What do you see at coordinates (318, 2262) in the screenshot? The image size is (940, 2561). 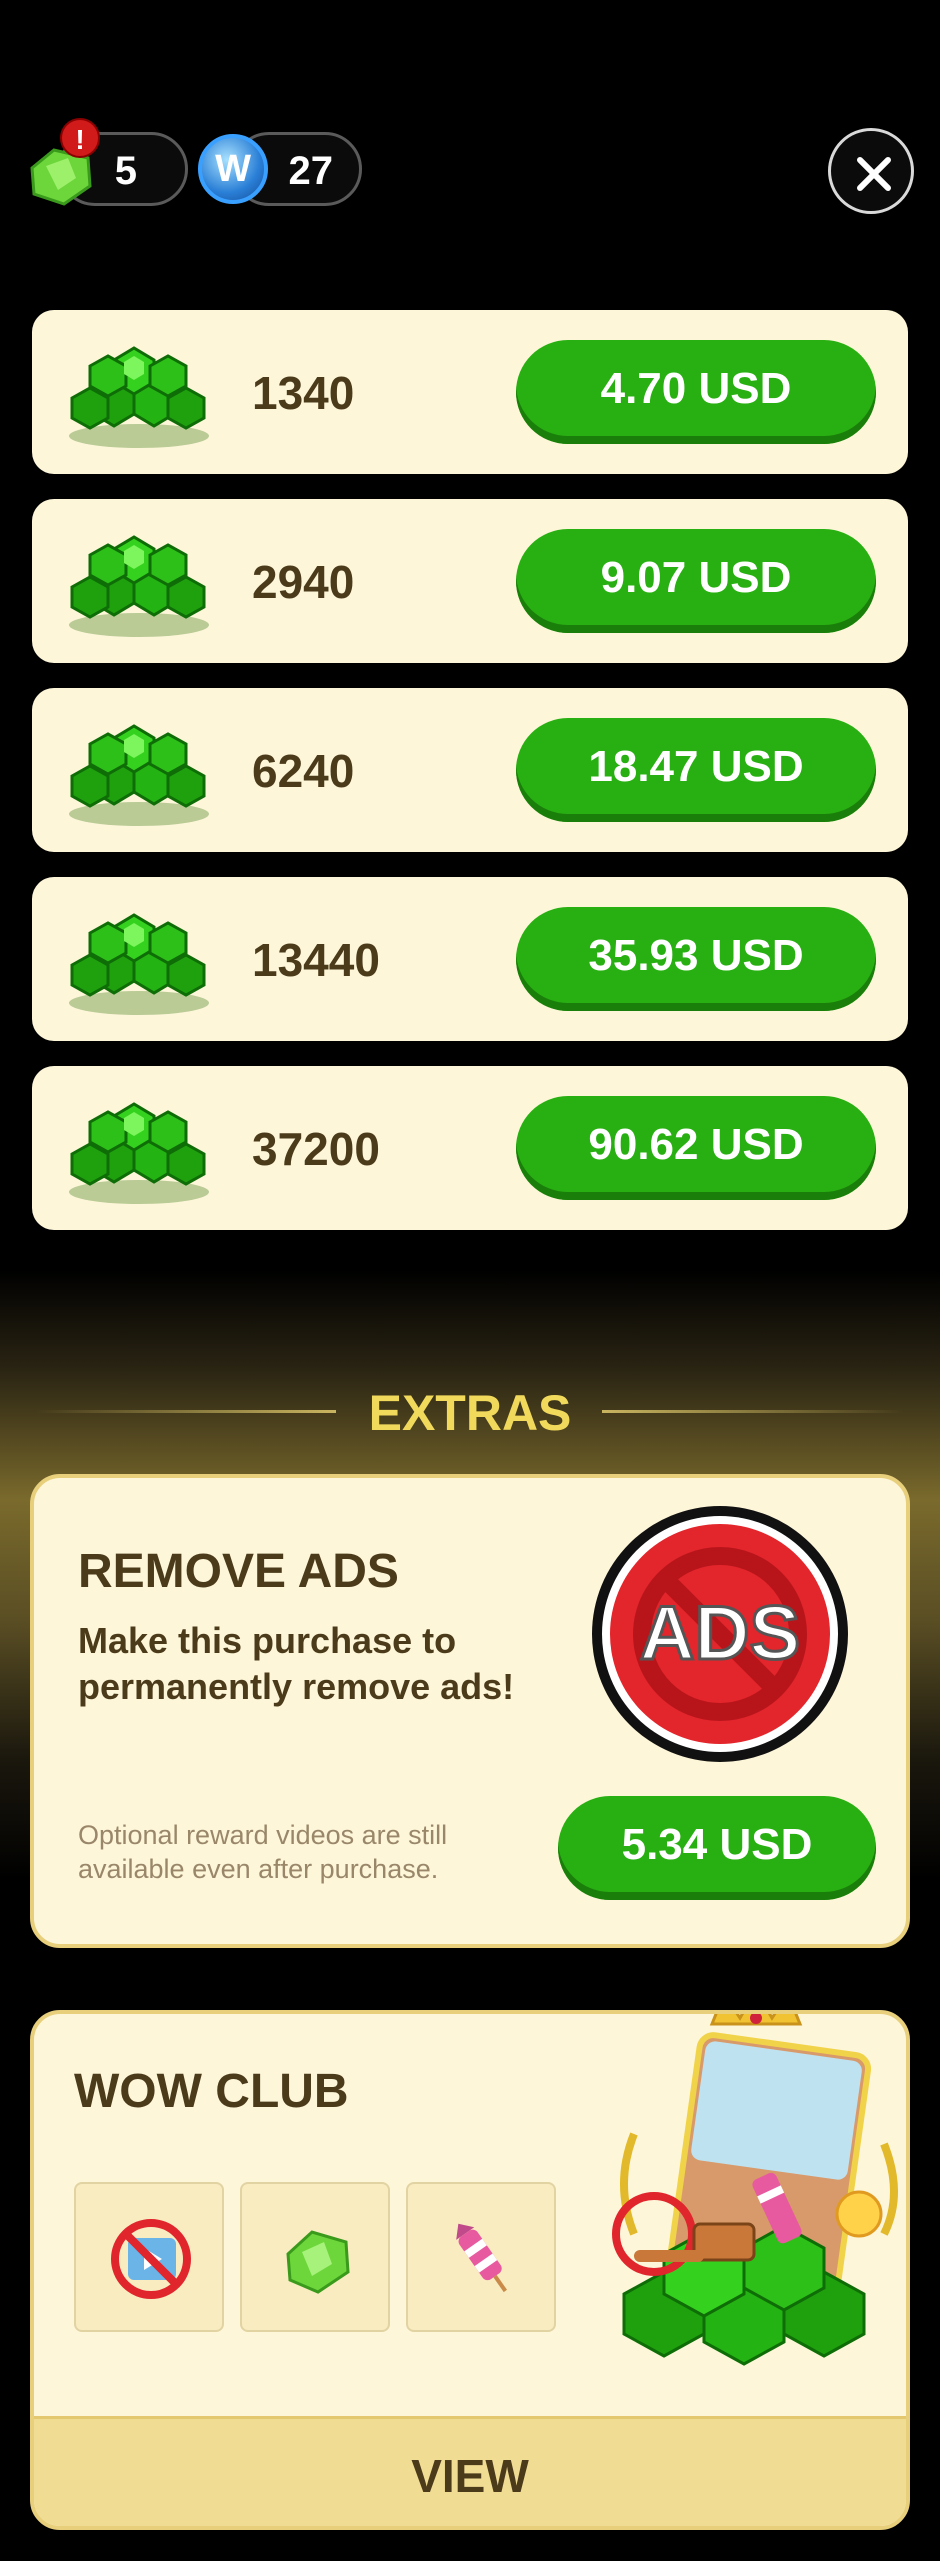 I see `gem-icon` at bounding box center [318, 2262].